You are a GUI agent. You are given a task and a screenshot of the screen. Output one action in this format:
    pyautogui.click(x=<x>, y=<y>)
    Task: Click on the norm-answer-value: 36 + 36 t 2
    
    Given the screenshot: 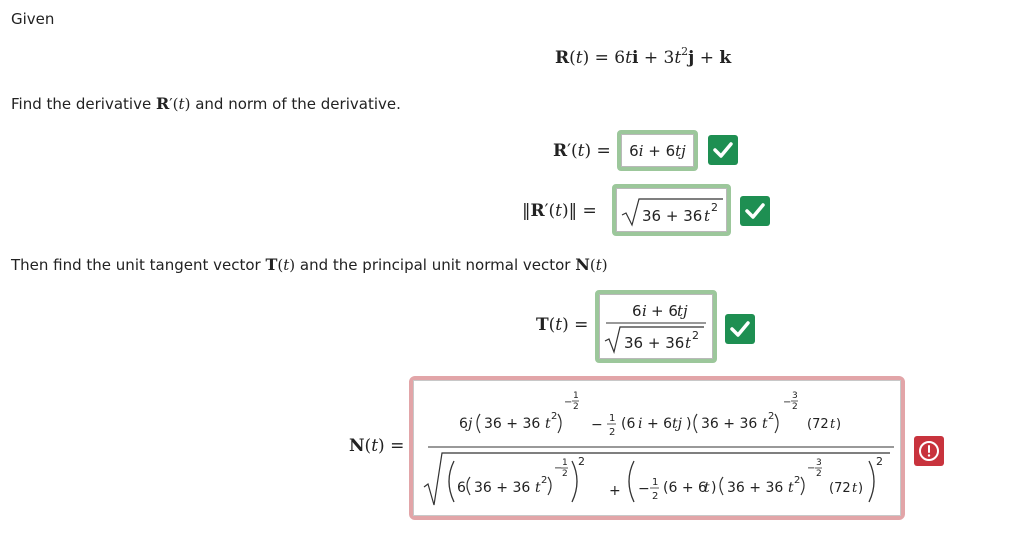 What is the action you would take?
    pyautogui.click(x=671, y=210)
    